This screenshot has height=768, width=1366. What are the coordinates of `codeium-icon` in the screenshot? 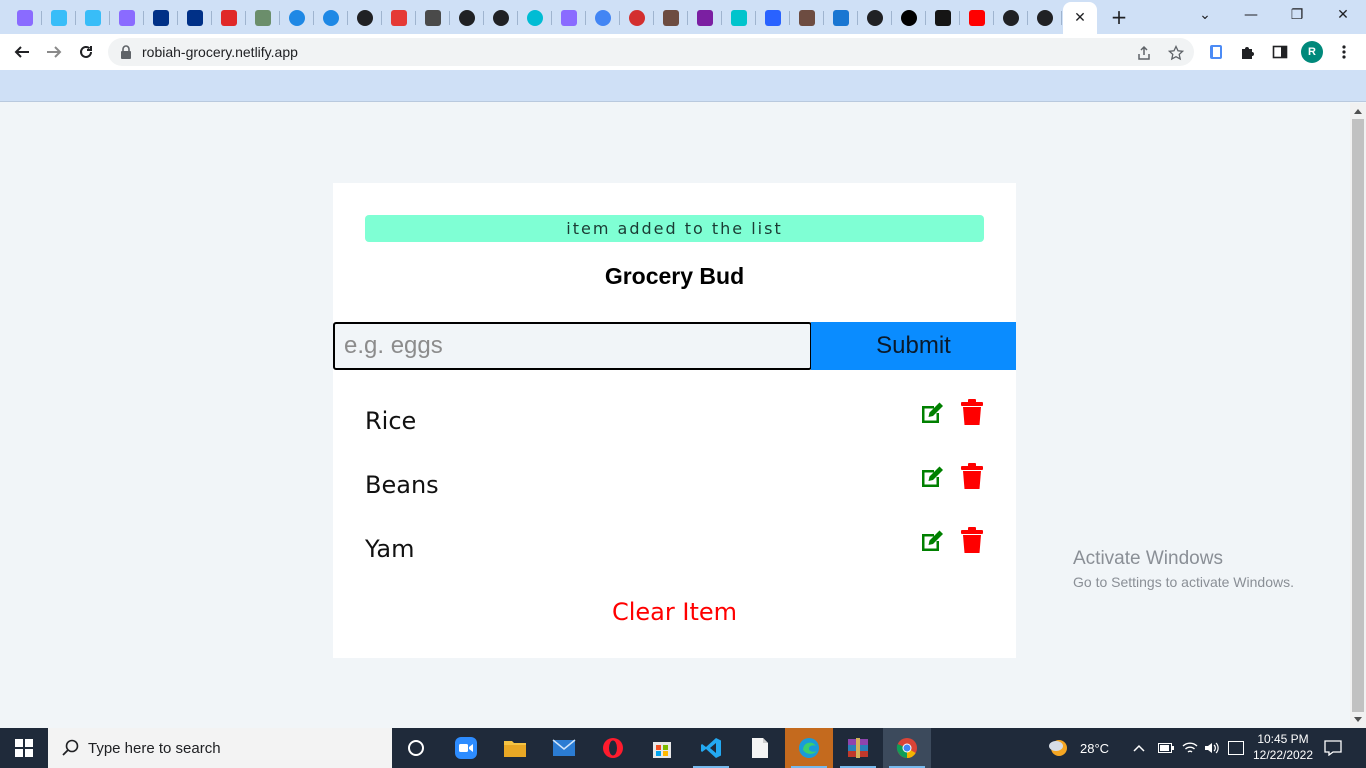 It's located at (297, 18).